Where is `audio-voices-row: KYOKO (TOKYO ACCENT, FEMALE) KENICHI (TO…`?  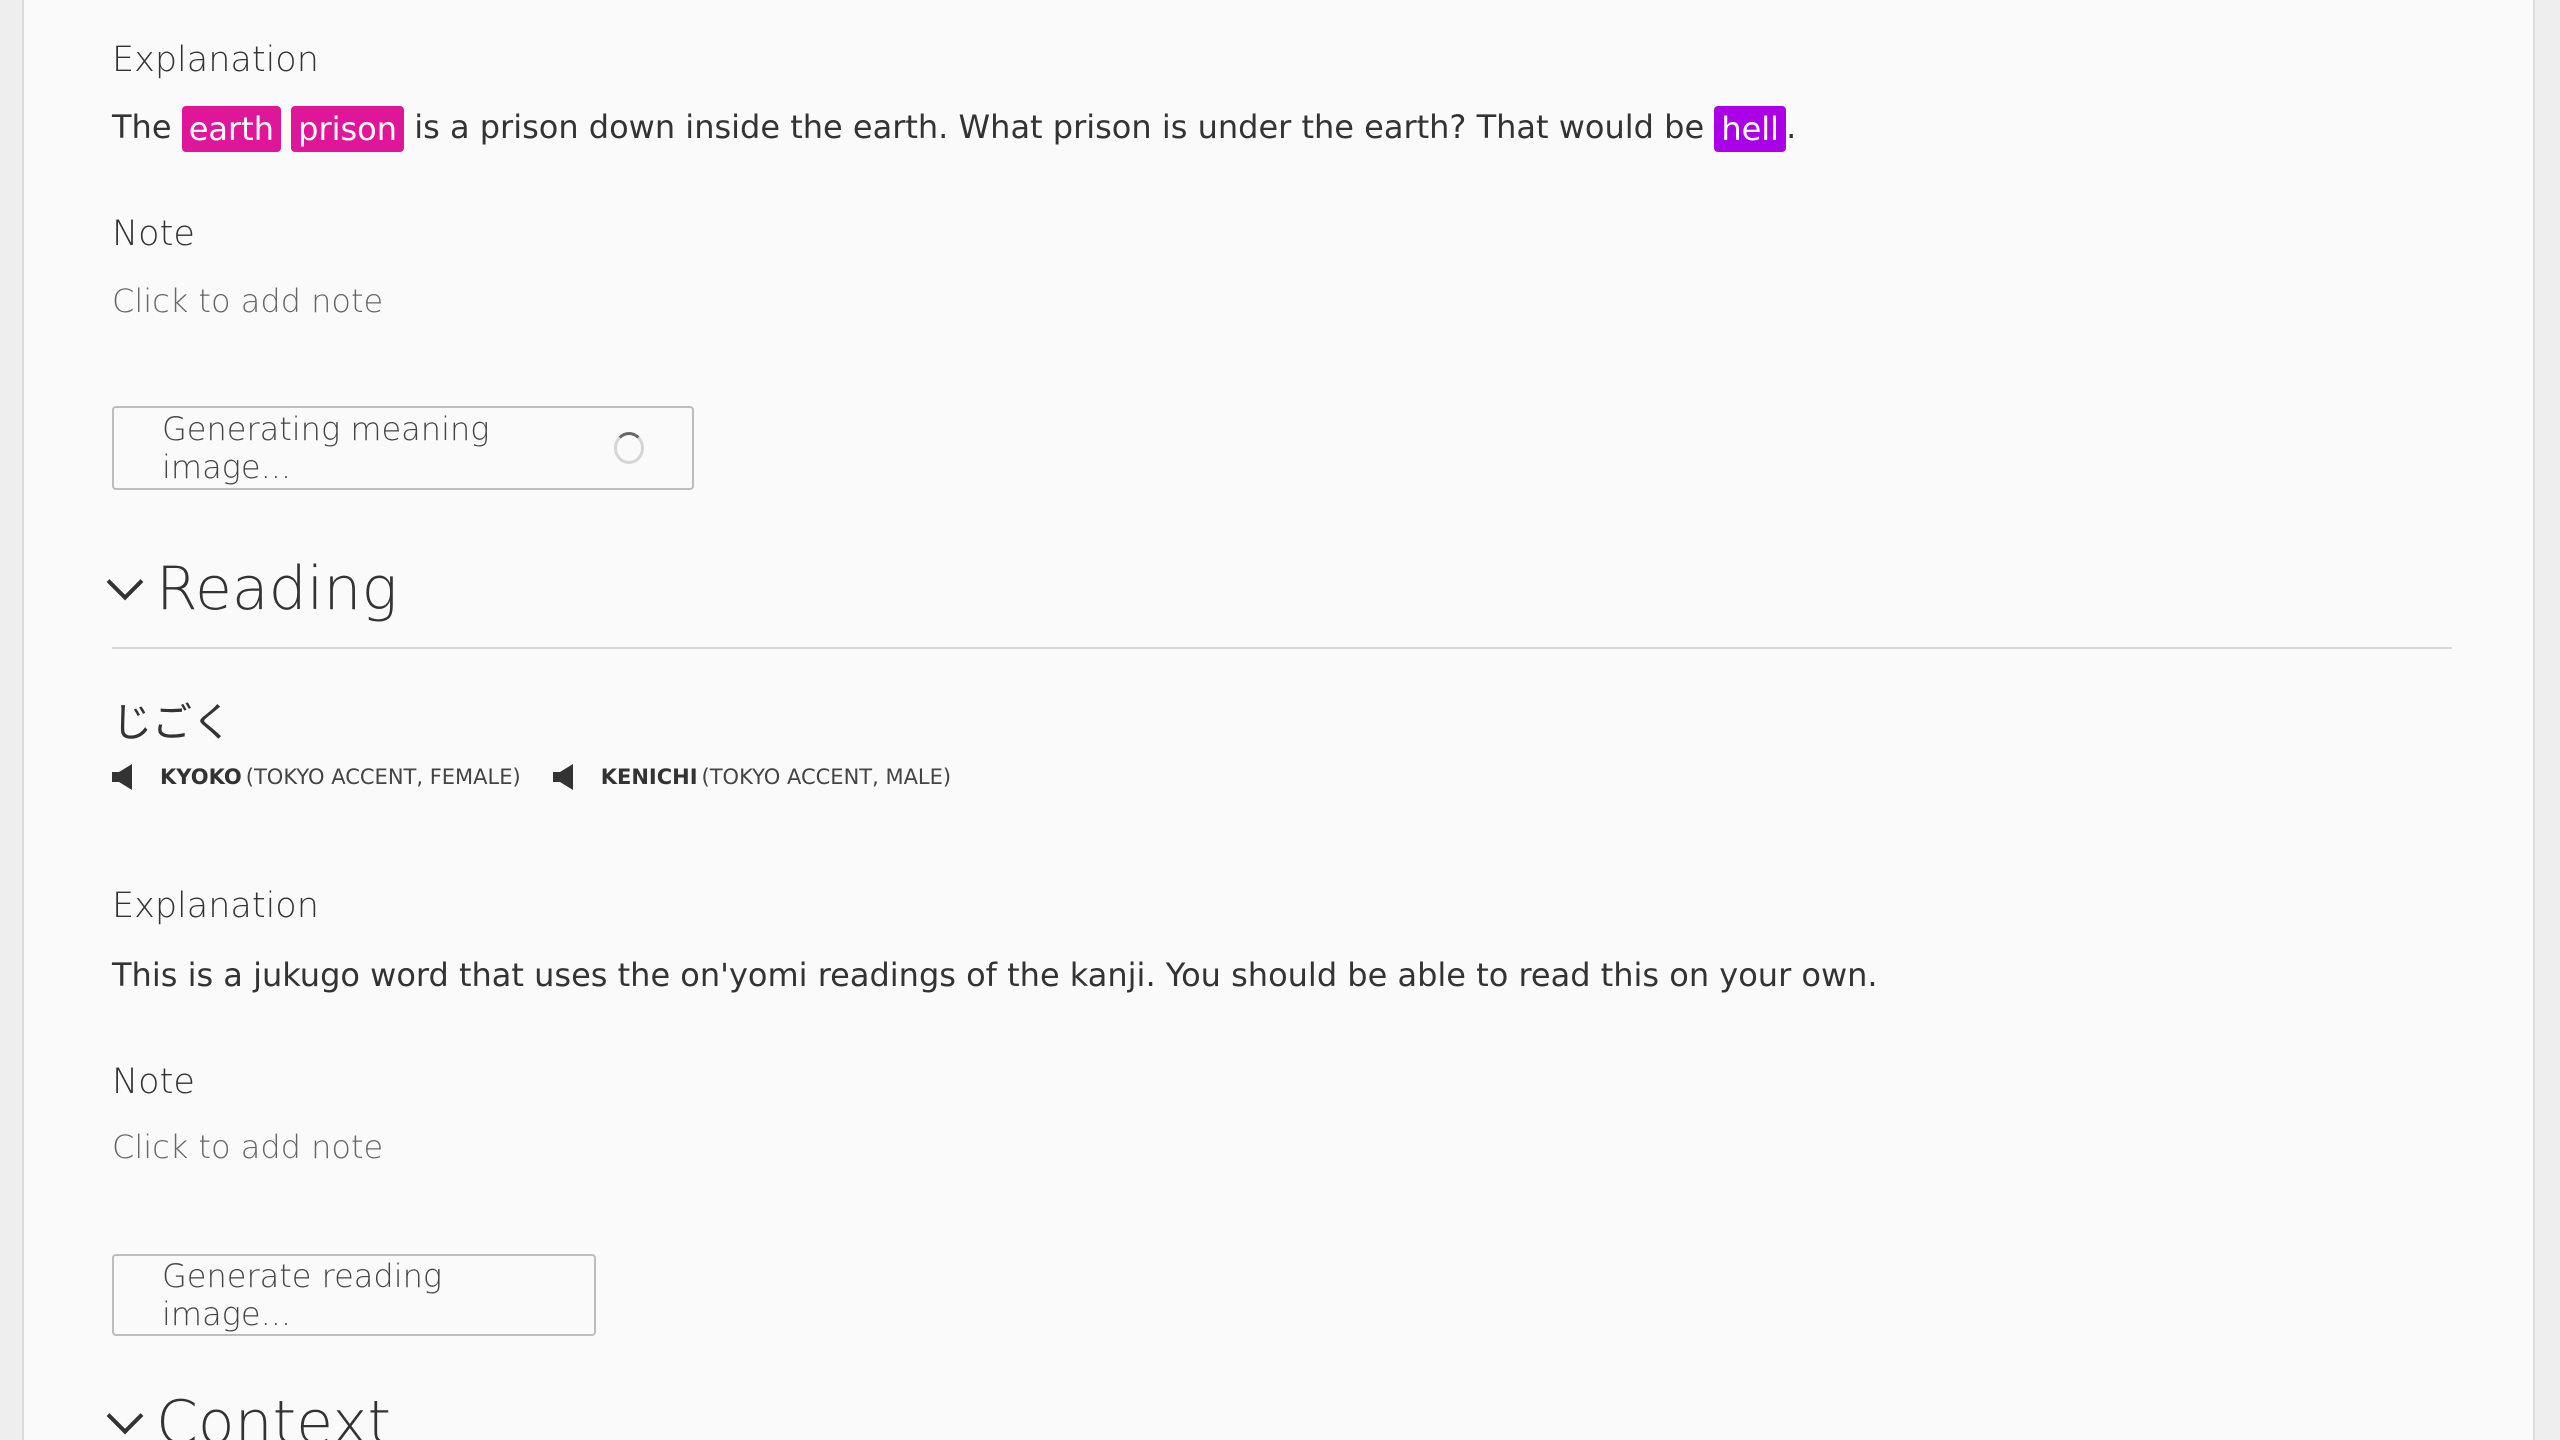
audio-voices-row: KYOKO (TOKYO ACCENT, FEMALE) KENICHI (TO… is located at coordinates (547, 777).